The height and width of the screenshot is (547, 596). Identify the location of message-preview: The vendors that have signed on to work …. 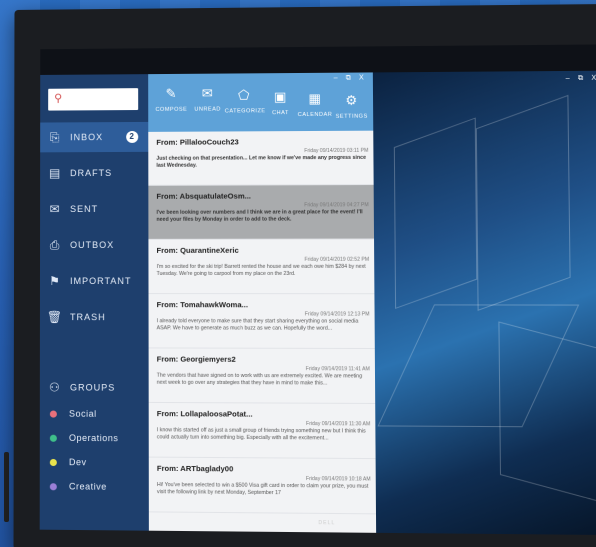
(259, 379).